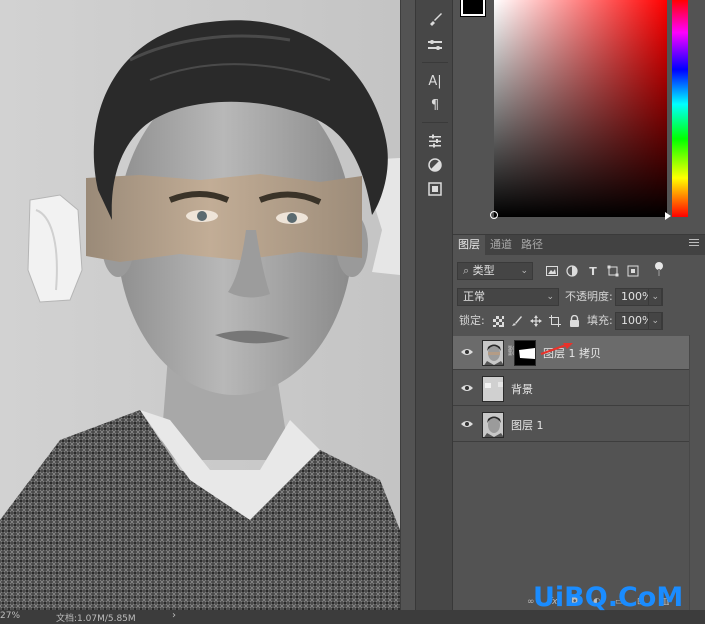 The image size is (705, 624). Describe the element at coordinates (608, 597) in the screenshot. I see `site-watermark: UiBQ.CoM` at that location.